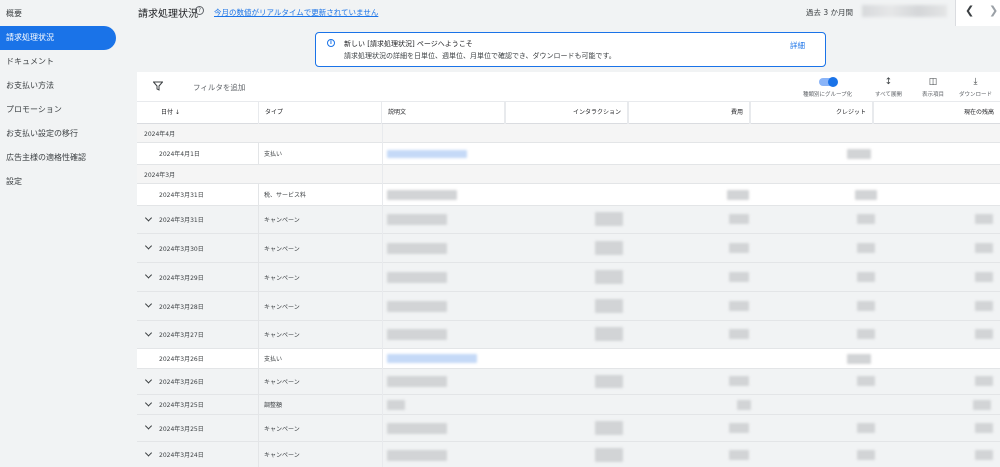 This screenshot has width=1000, height=467. Describe the element at coordinates (933, 95) in the screenshot. I see `columns-label: 表示項目` at that location.